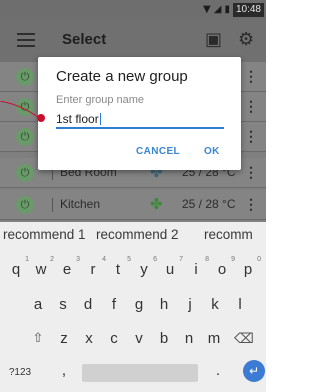  What do you see at coordinates (27, 259) in the screenshot?
I see `key-hint: 1` at bounding box center [27, 259].